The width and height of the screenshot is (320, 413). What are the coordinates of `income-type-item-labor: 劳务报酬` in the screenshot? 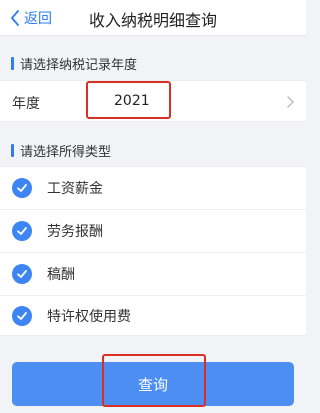 It's located at (153, 231).